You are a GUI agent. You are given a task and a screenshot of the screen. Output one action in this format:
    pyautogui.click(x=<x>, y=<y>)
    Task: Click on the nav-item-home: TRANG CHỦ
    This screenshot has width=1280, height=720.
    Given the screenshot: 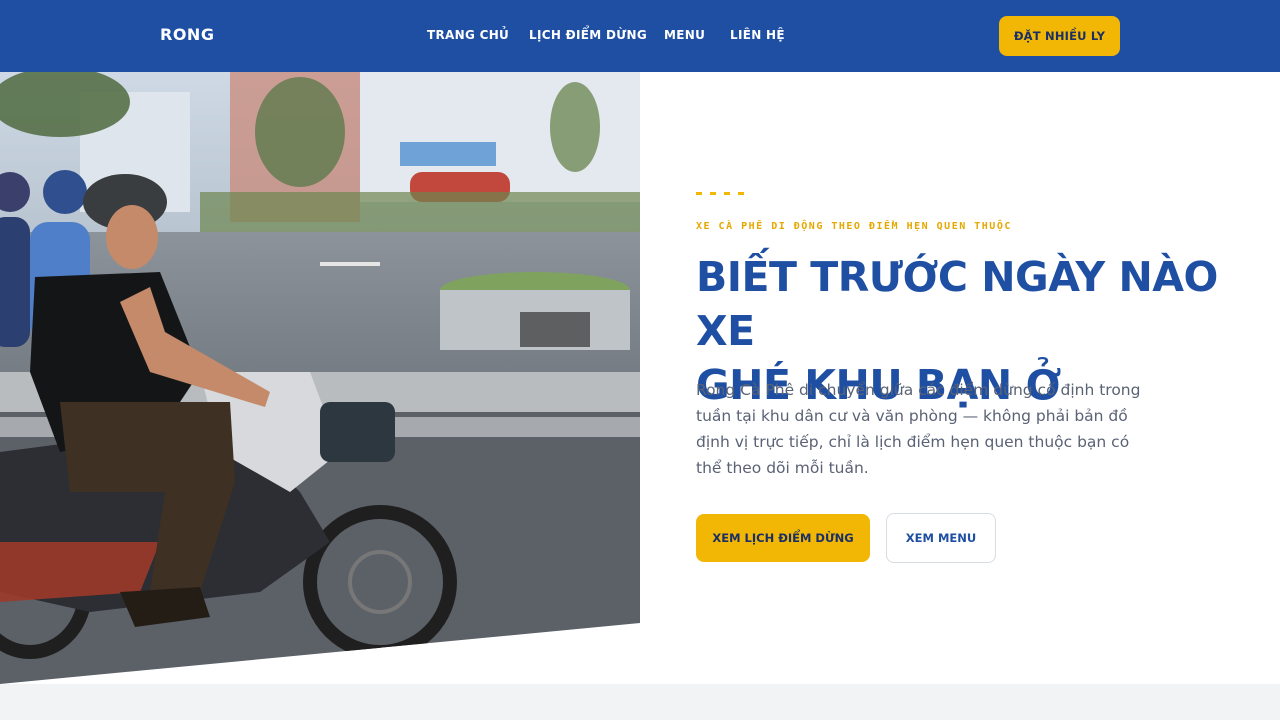 What is the action you would take?
    pyautogui.click(x=468, y=35)
    